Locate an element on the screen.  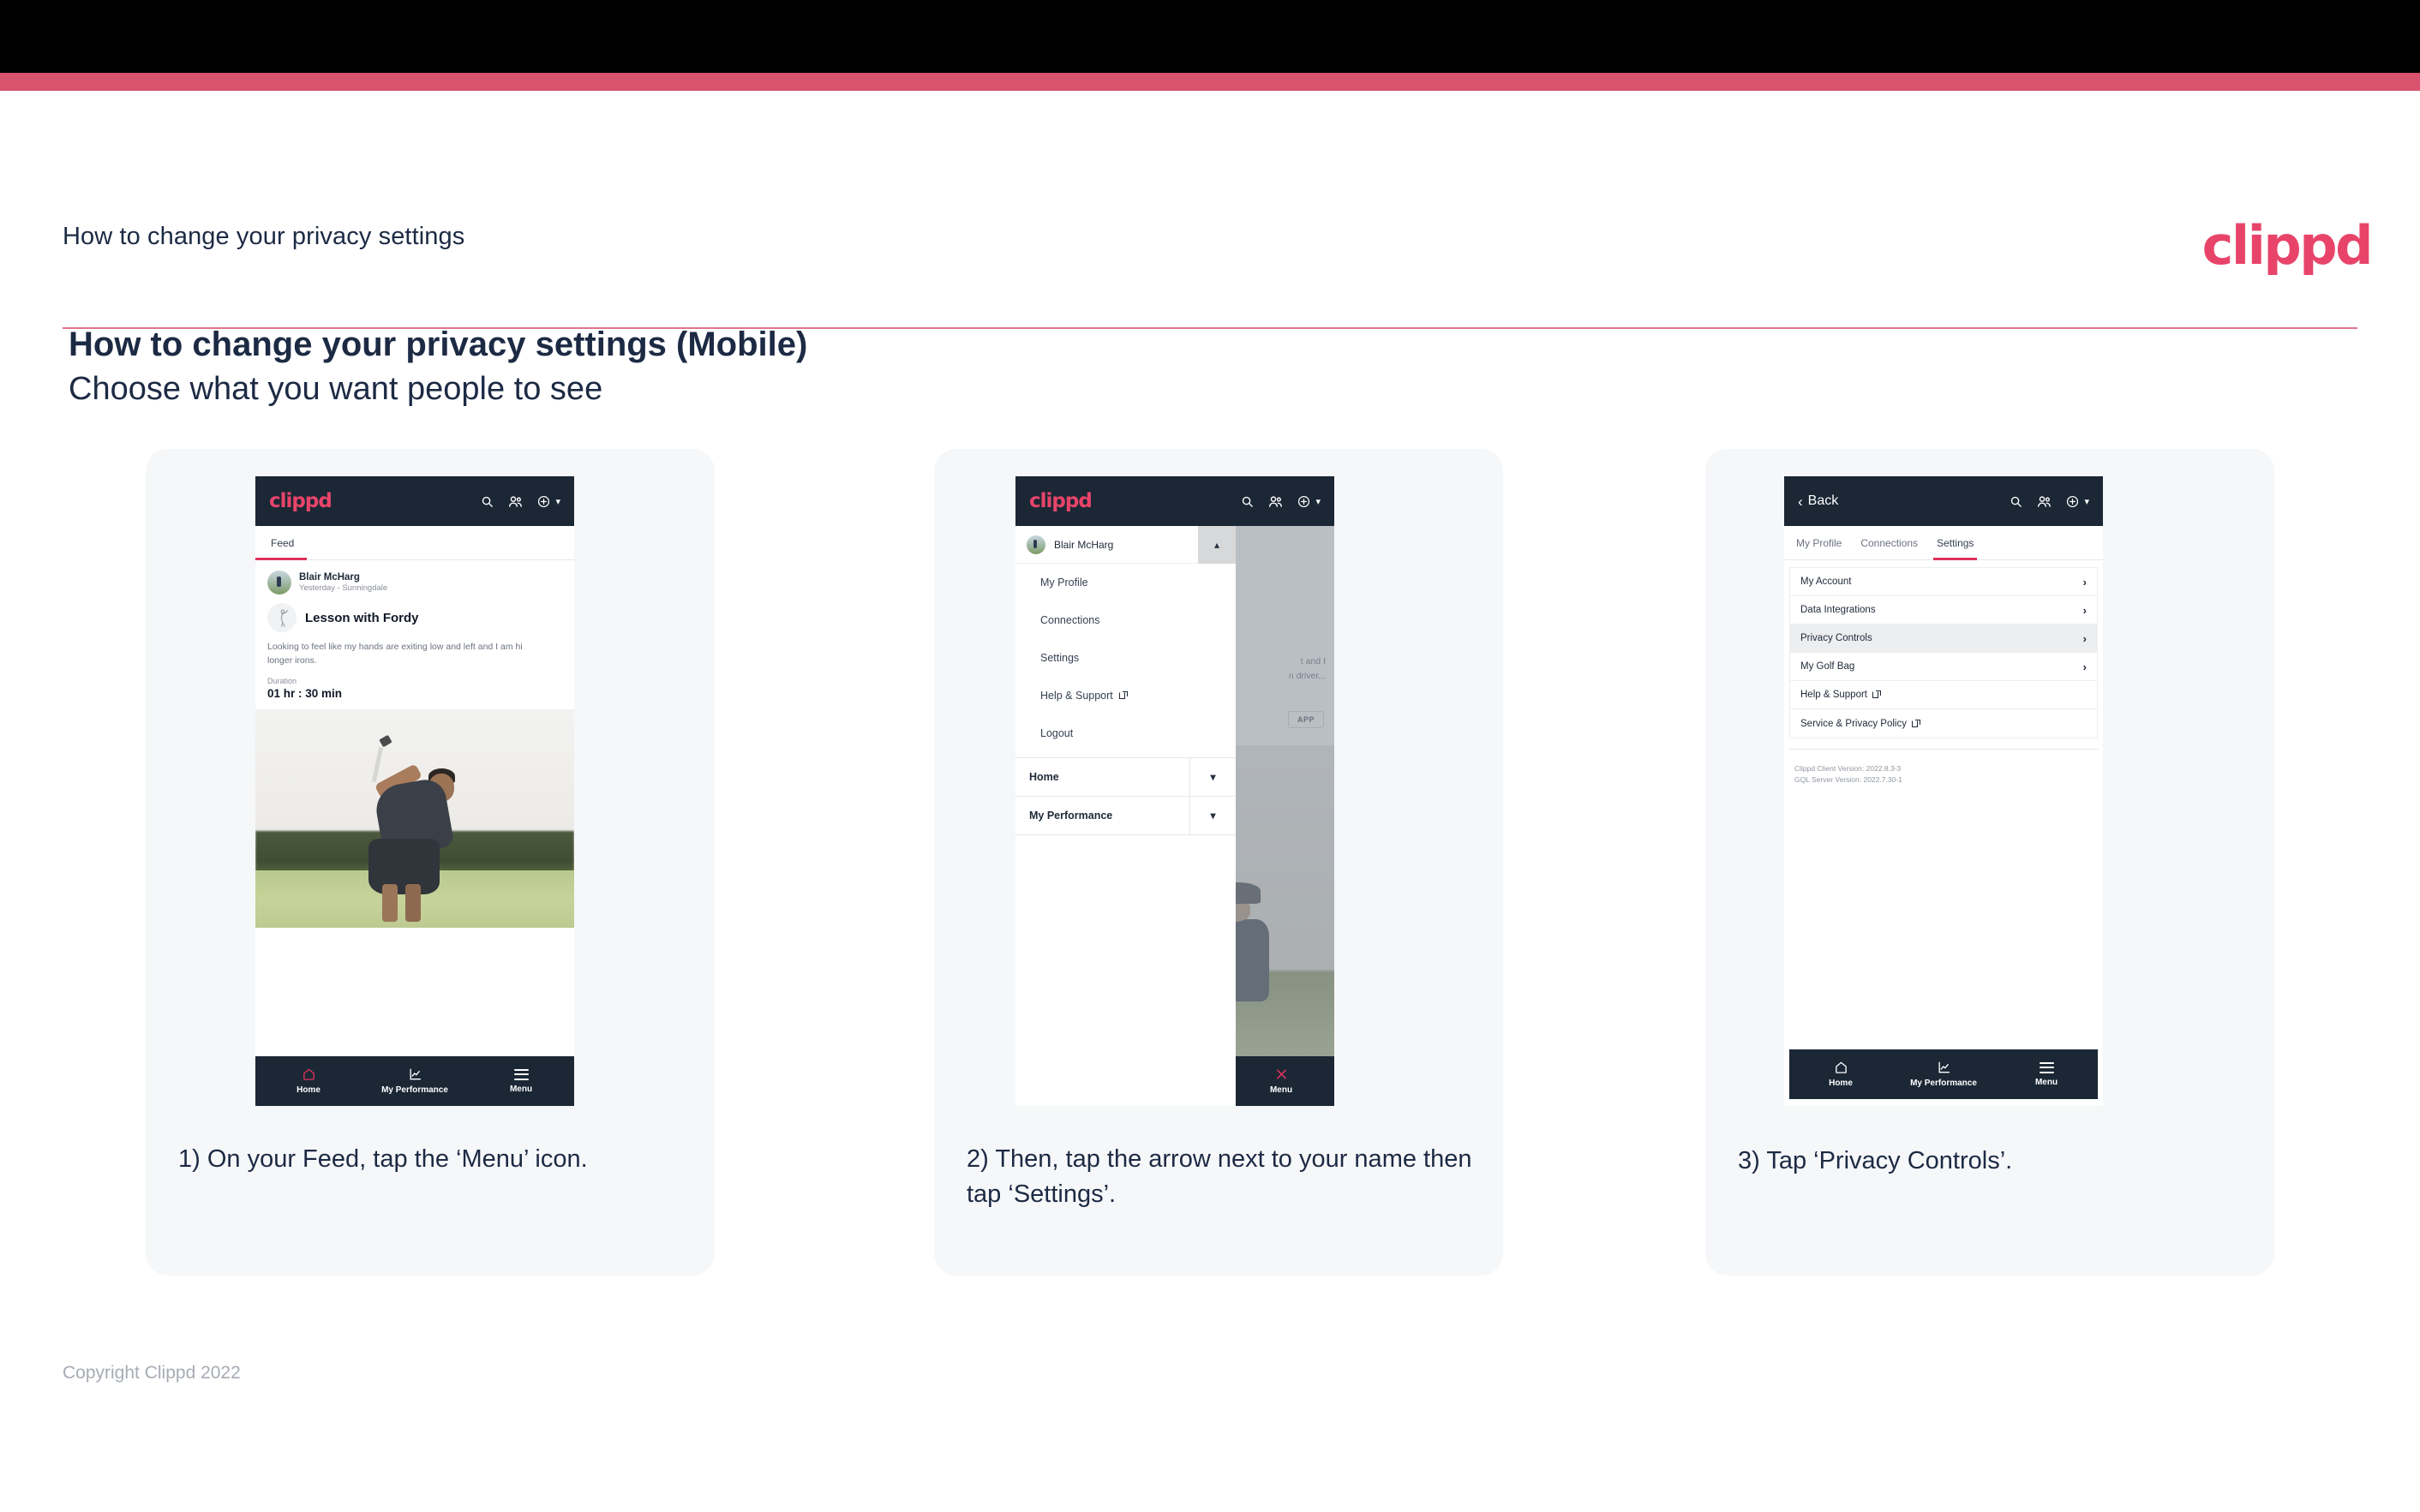
duration-label: Duration is located at coordinates (282, 680).